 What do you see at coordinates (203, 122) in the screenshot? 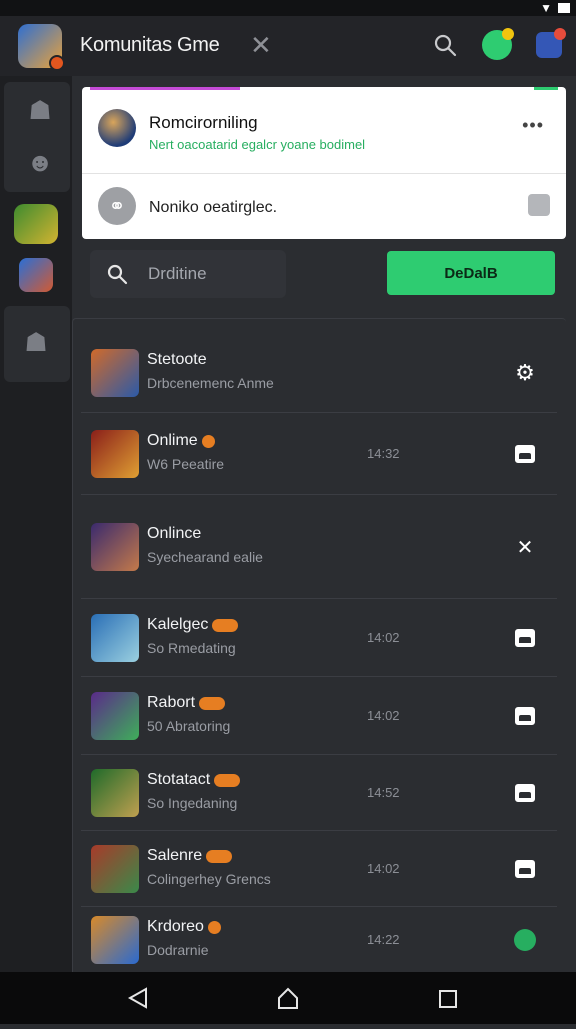
I see `popup-title: Romcirorniling` at bounding box center [203, 122].